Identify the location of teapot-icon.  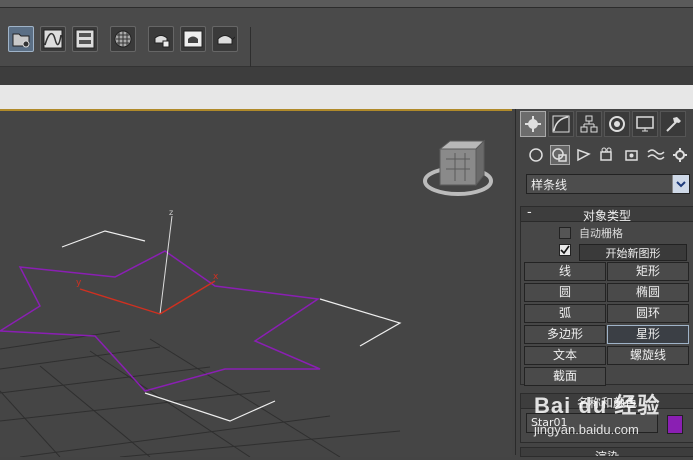
(226, 40).